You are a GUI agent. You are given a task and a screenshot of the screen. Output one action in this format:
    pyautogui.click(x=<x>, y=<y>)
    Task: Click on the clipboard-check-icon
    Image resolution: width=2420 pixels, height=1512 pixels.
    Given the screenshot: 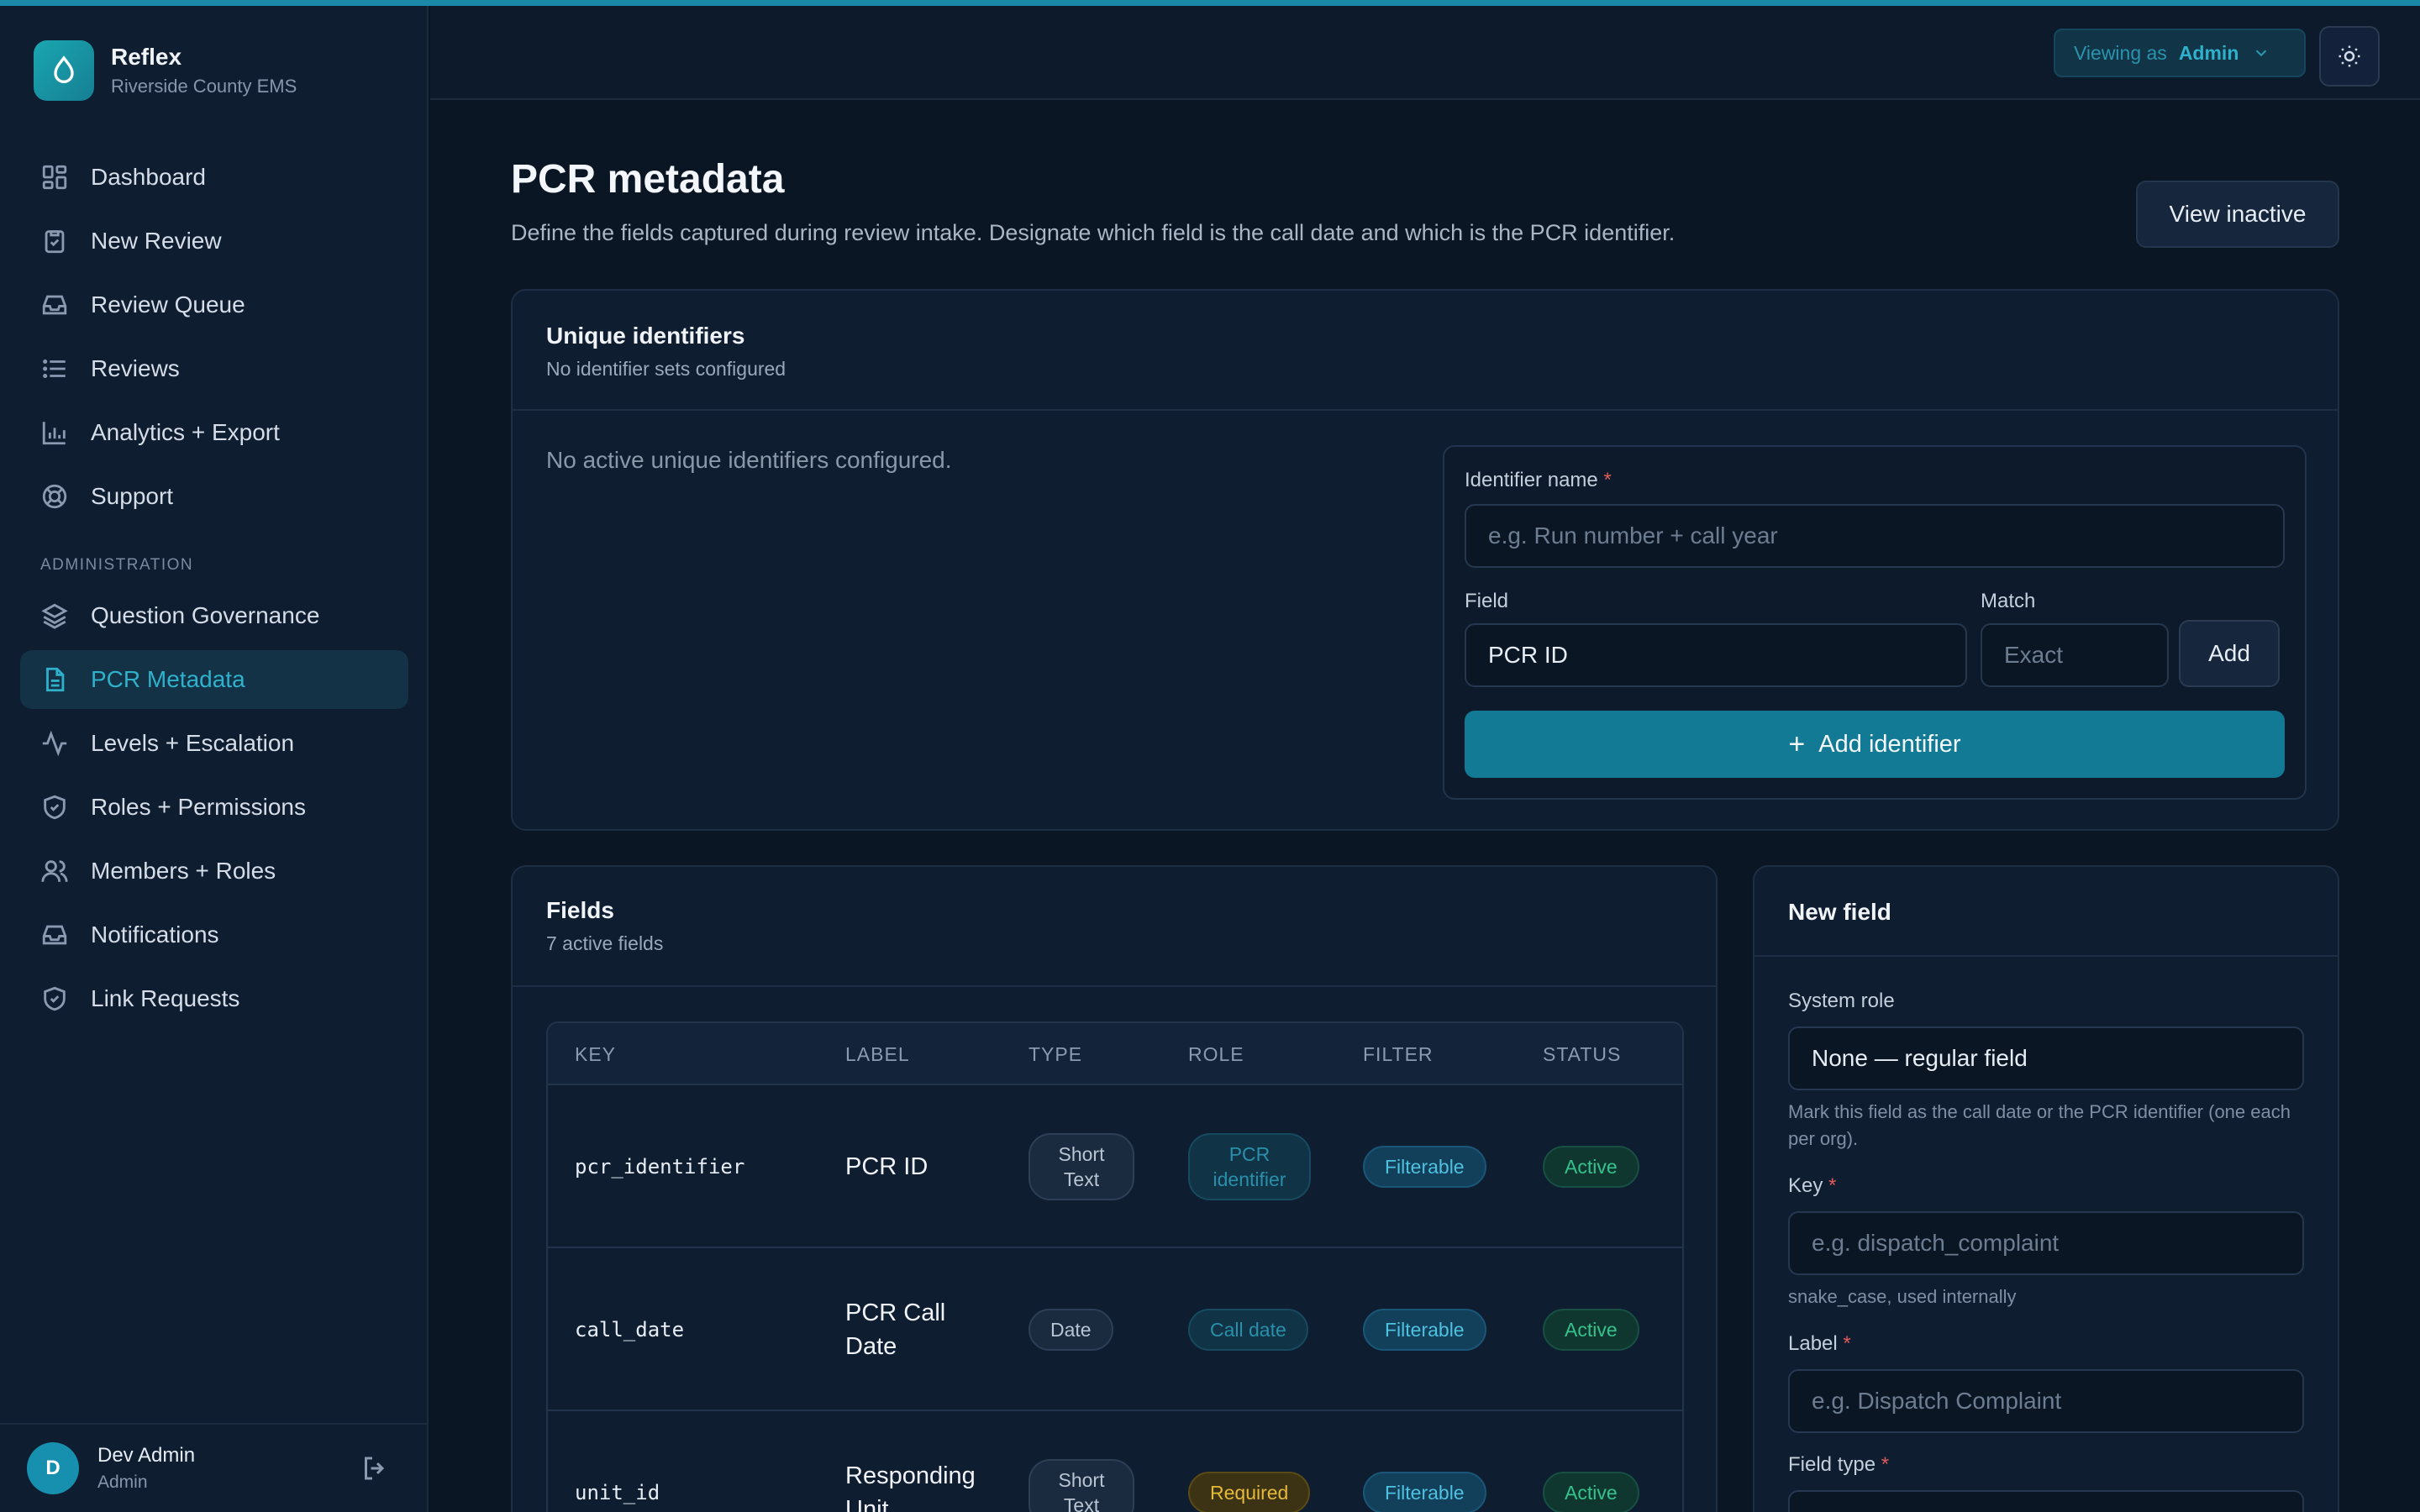 What is the action you would take?
    pyautogui.click(x=54, y=241)
    